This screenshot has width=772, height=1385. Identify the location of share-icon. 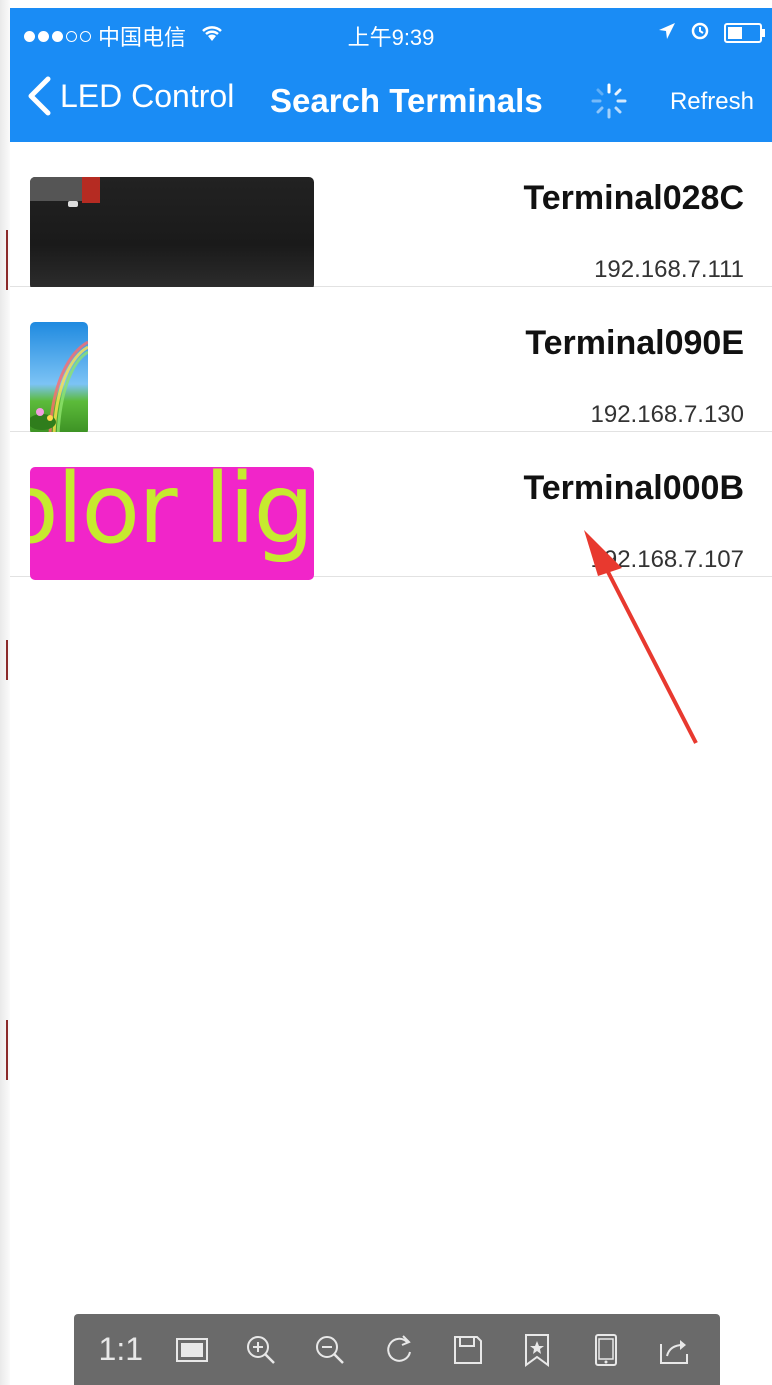
(675, 1350).